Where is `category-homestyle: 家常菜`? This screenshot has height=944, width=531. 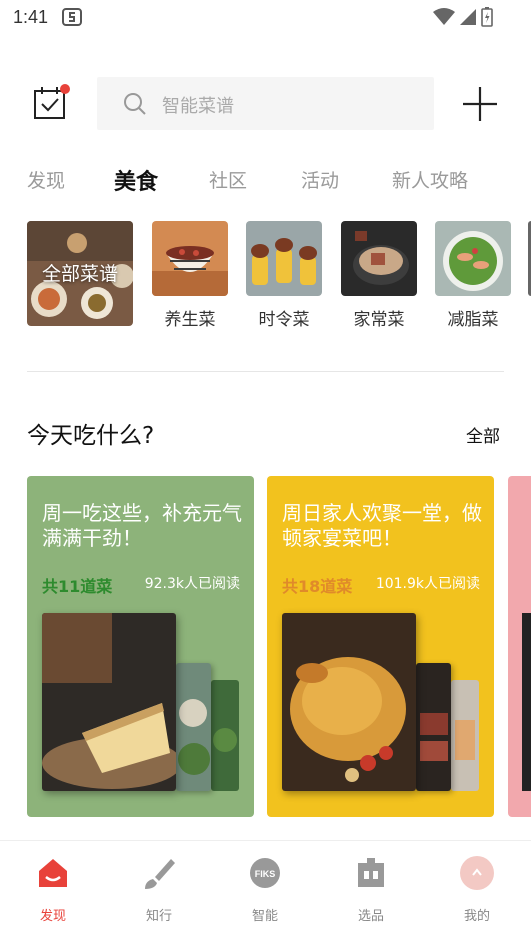 category-homestyle: 家常菜 is located at coordinates (379, 275).